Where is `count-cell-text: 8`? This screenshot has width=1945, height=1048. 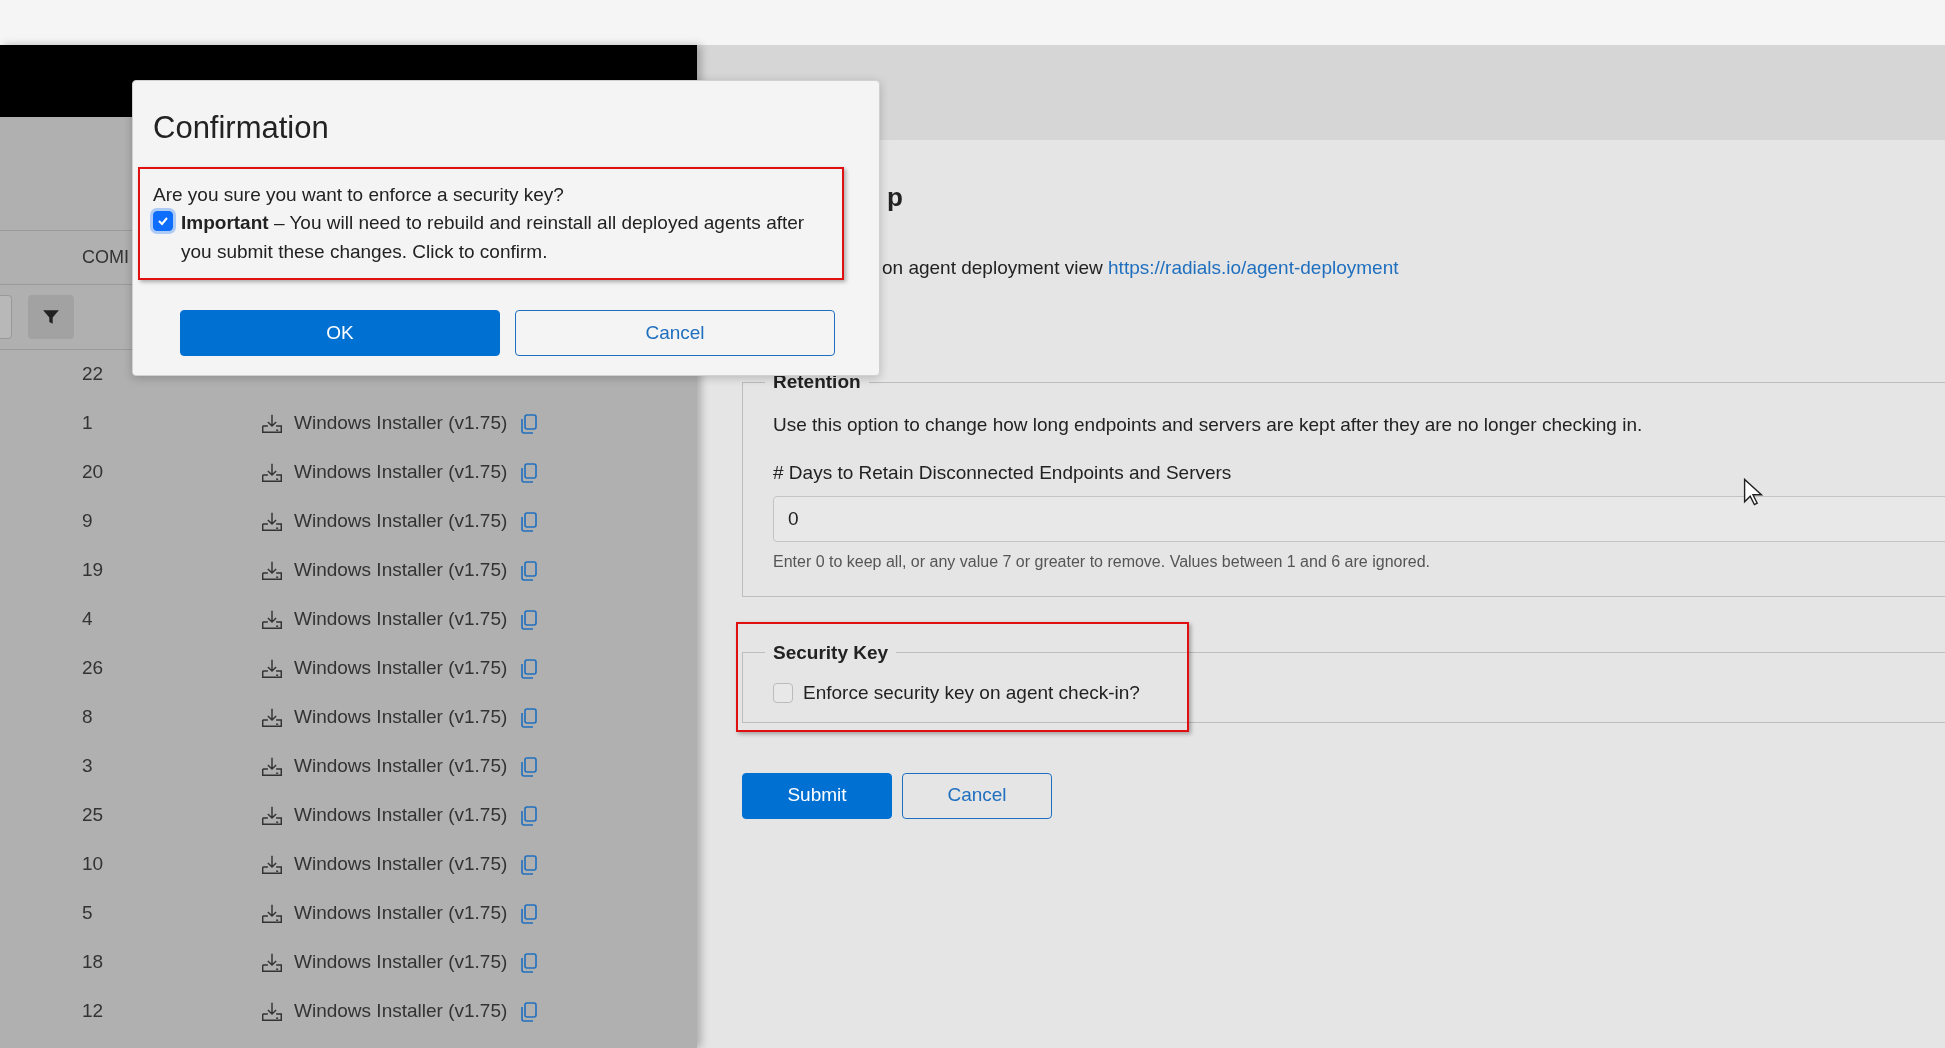
count-cell-text: 8 is located at coordinates (87, 717).